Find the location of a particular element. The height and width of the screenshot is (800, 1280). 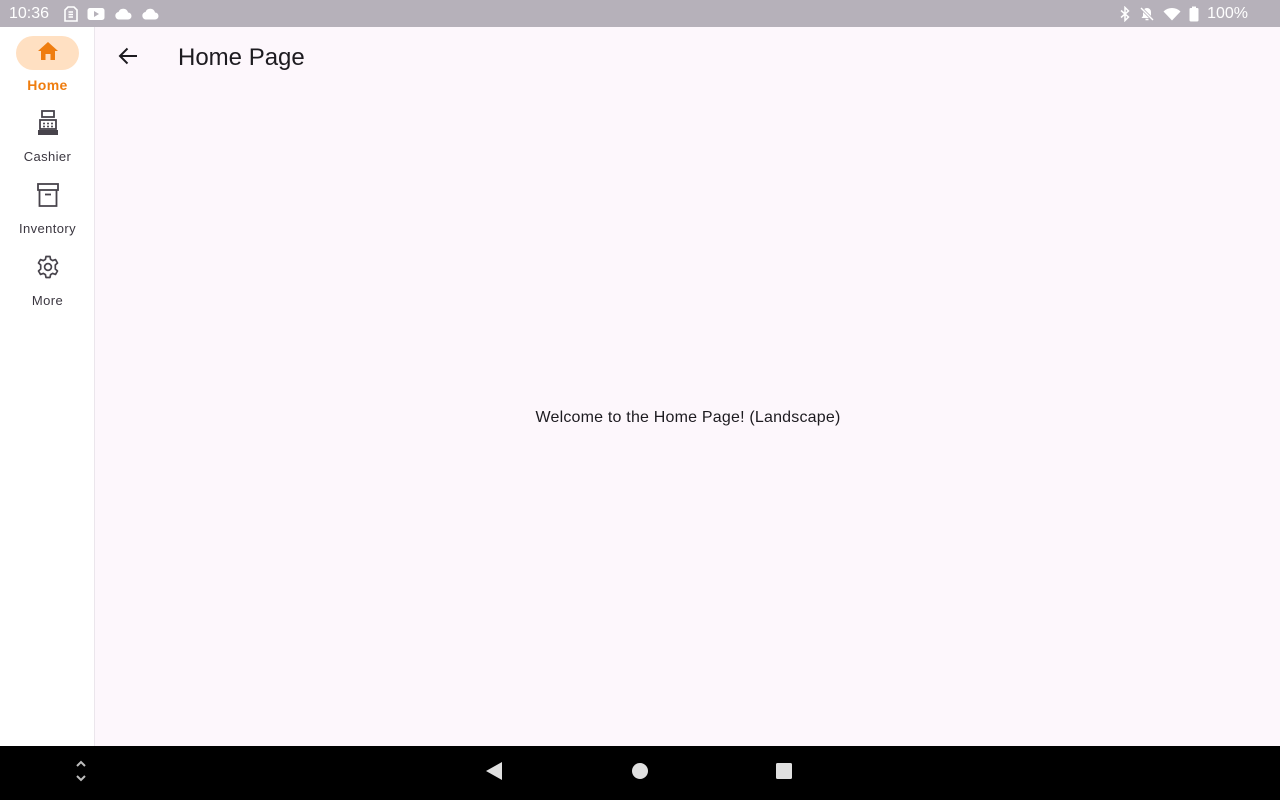

welcome-message: Welcome to the Home Page! (Landscape) is located at coordinates (688, 417).